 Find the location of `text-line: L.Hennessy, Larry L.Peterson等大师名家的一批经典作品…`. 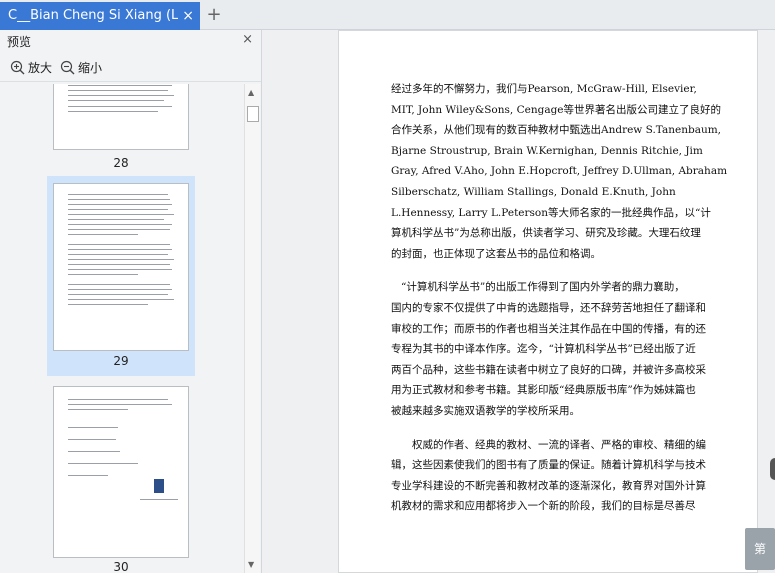

text-line: L.Hennessy, Larry L.Peterson等大师名家的一批经典作品… is located at coordinates (551, 212).